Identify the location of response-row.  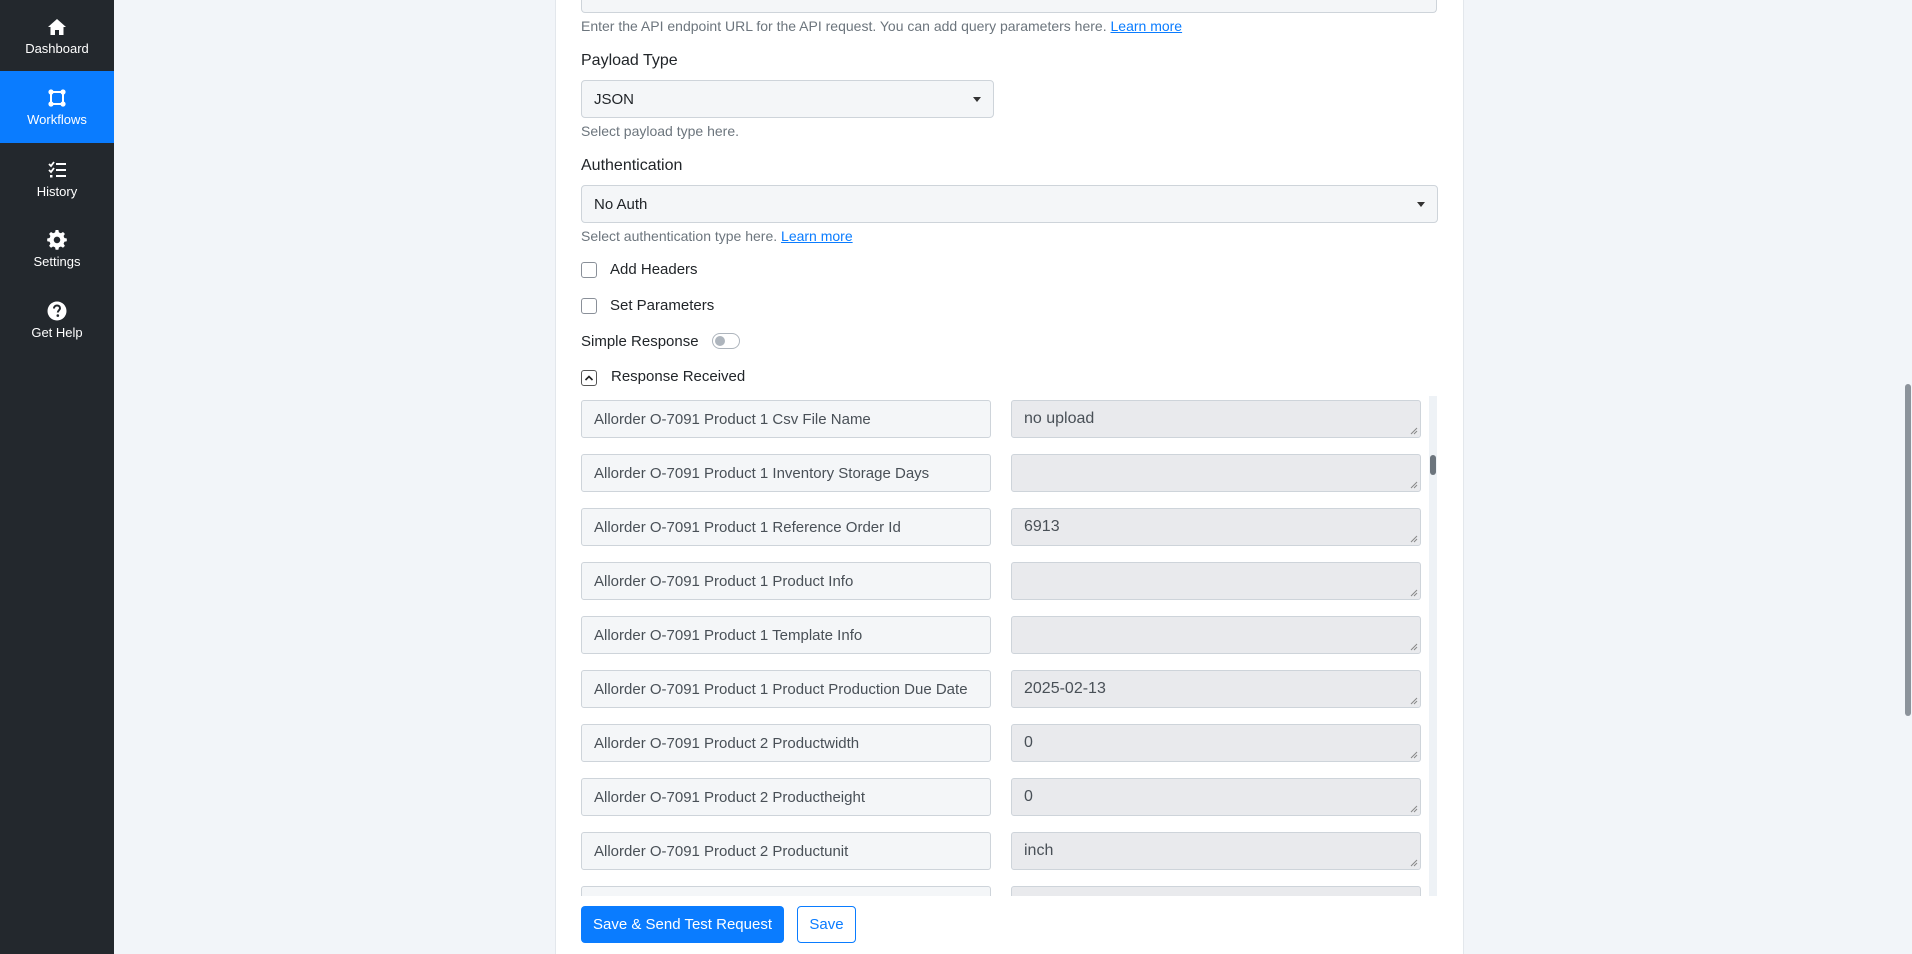
(1001, 891).